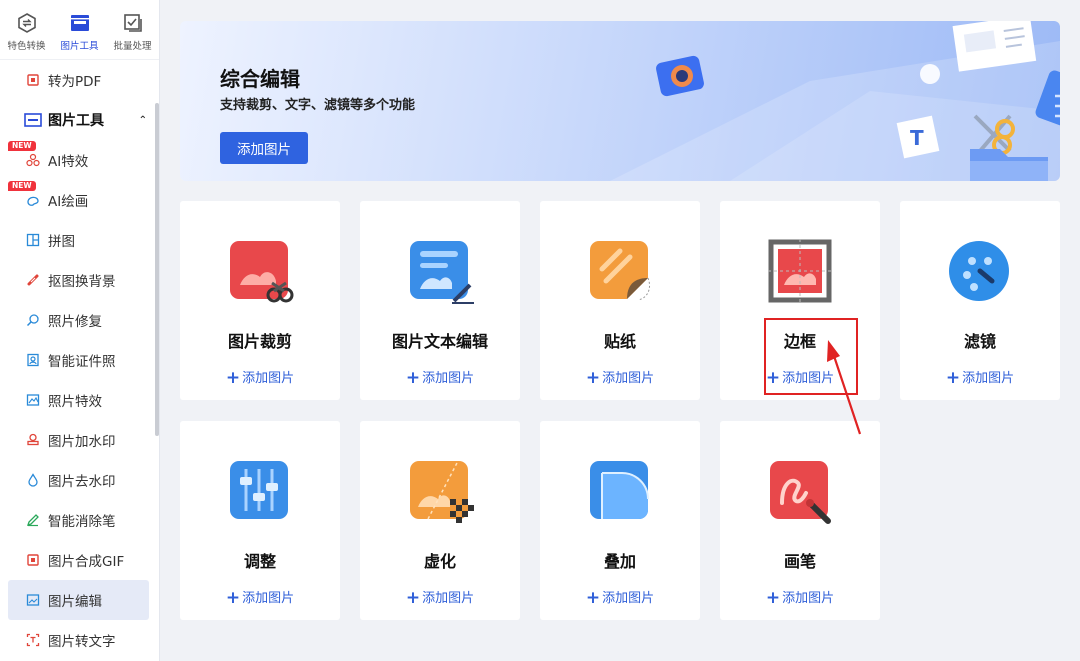 The height and width of the screenshot is (661, 1080). I want to click on image-text-edit-icon, so click(442, 272).